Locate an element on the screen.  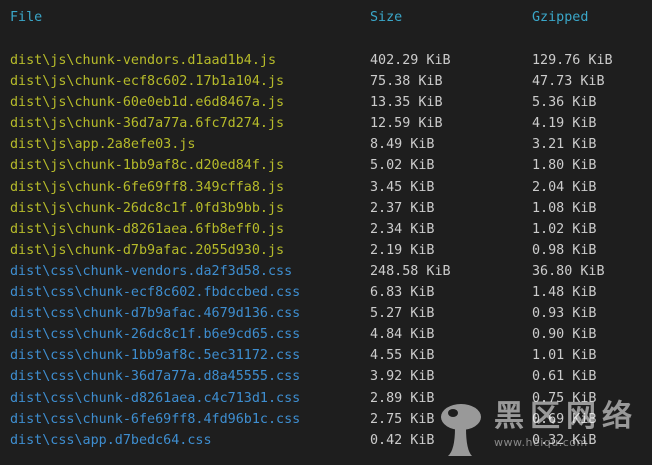
gzipped-size: 4.19 KiB is located at coordinates (564, 124).